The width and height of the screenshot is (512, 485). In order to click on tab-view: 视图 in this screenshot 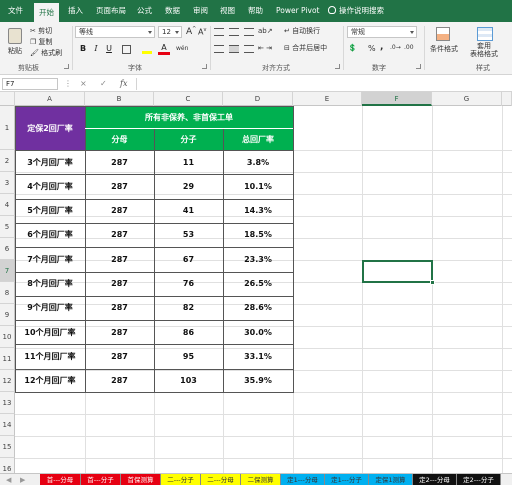, I will do `click(227, 11)`.